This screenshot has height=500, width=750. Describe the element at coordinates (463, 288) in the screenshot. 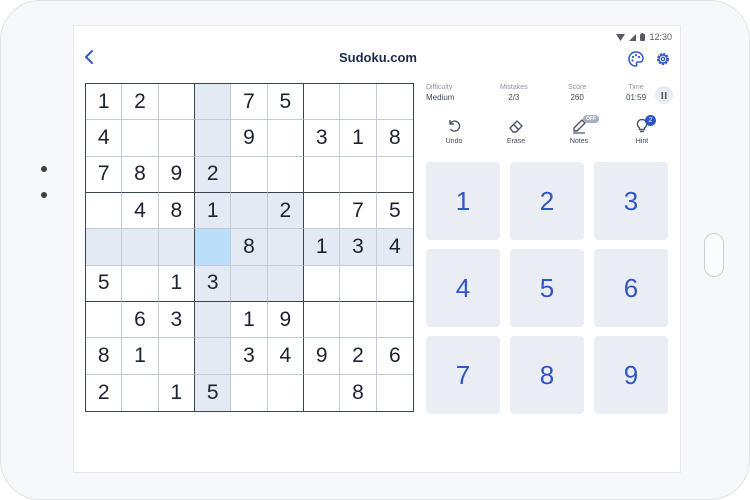

I see `number-key-4: 4` at that location.